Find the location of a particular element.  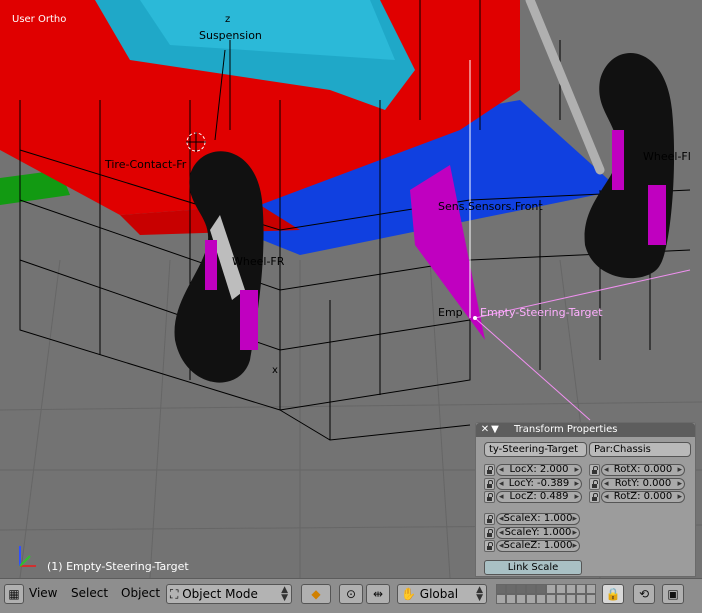

scale-z-field: ScaleZ: 1.000 is located at coordinates (538, 546).